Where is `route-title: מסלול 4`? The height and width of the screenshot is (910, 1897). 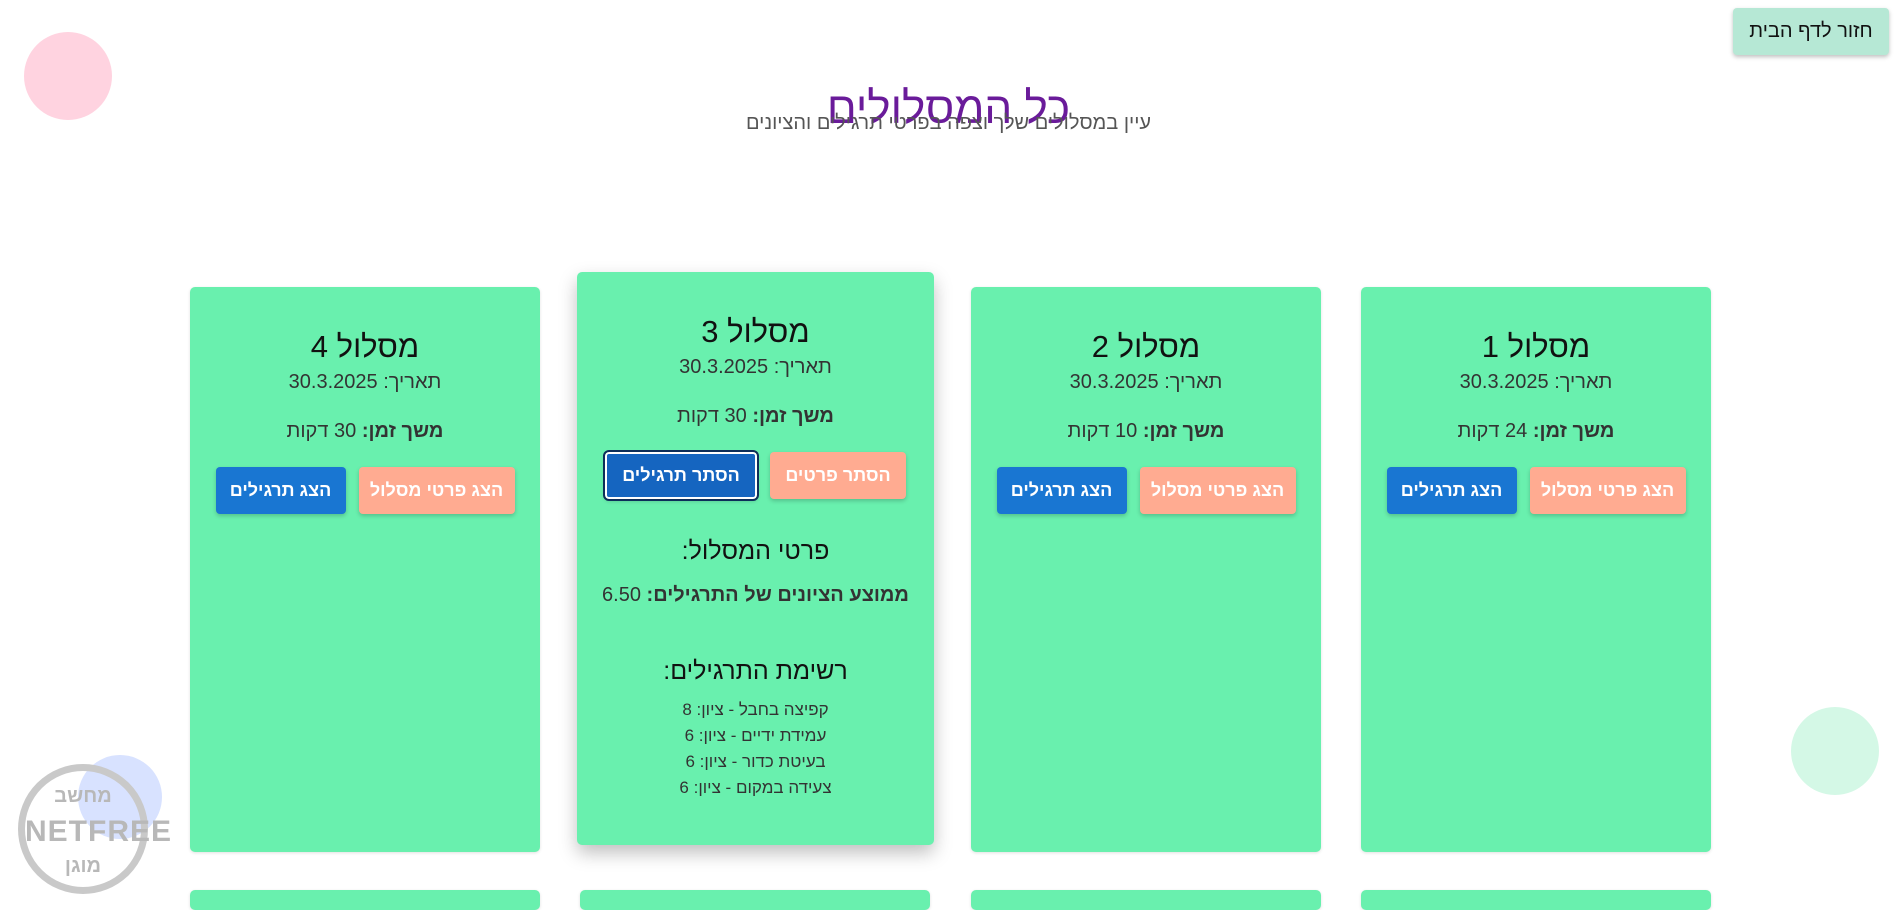
route-title: מסלול 4 is located at coordinates (365, 346).